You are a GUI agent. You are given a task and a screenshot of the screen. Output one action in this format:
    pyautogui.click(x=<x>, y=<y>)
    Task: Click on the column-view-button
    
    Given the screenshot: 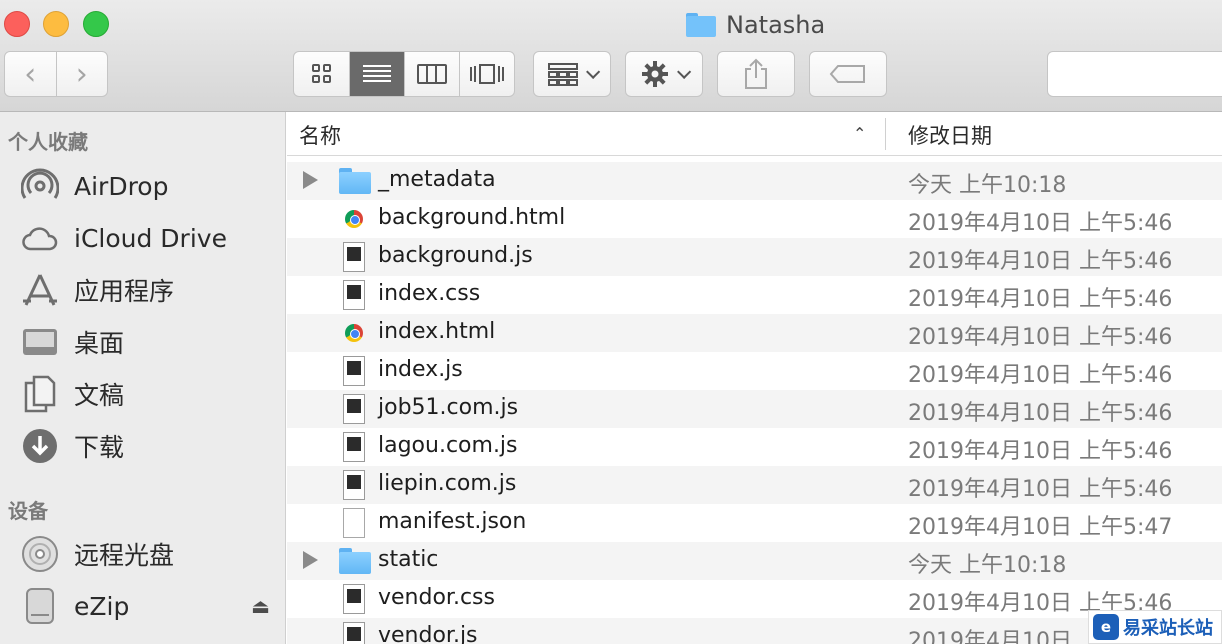 What is the action you would take?
    pyautogui.click(x=431, y=74)
    